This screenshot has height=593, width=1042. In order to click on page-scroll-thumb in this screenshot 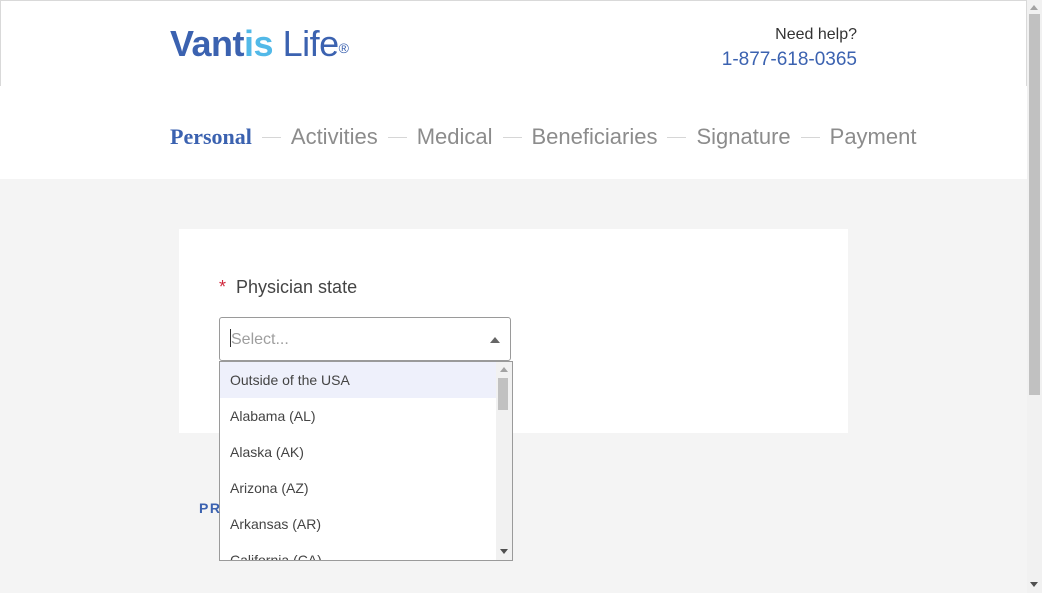, I will do `click(1034, 204)`.